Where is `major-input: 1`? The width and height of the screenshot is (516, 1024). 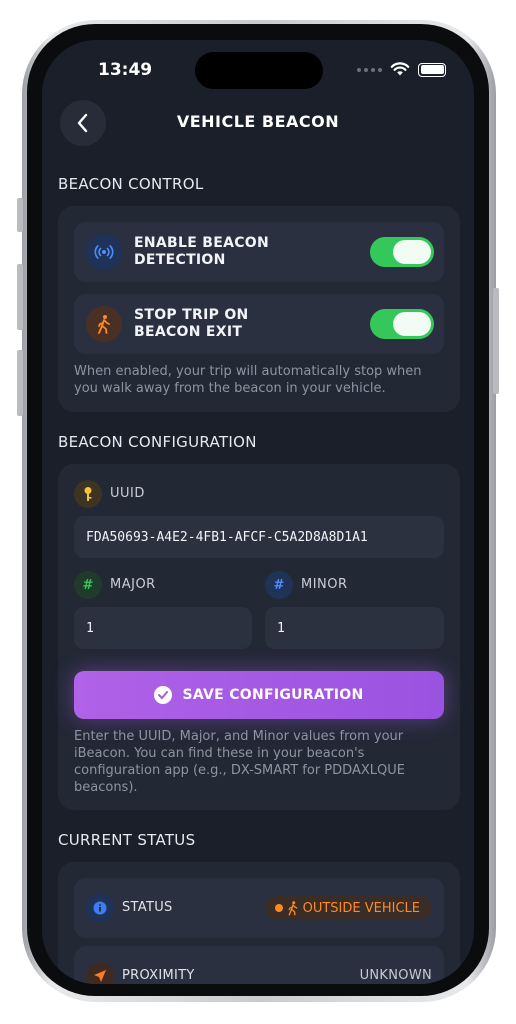 major-input: 1 is located at coordinates (163, 628).